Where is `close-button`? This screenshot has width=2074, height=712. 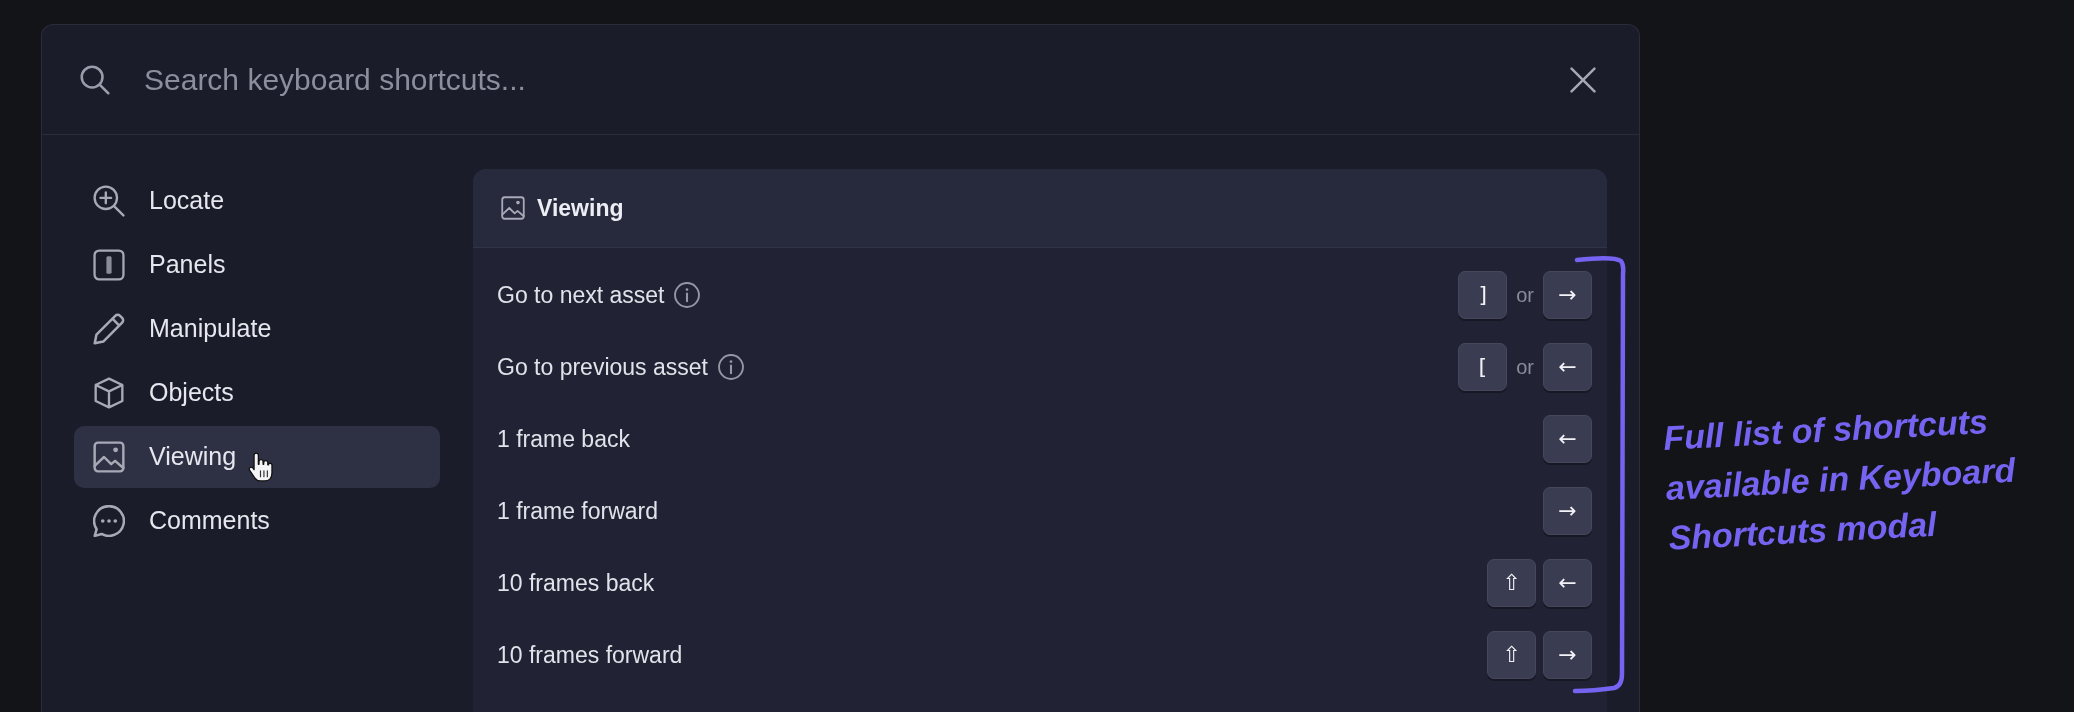 close-button is located at coordinates (1583, 79).